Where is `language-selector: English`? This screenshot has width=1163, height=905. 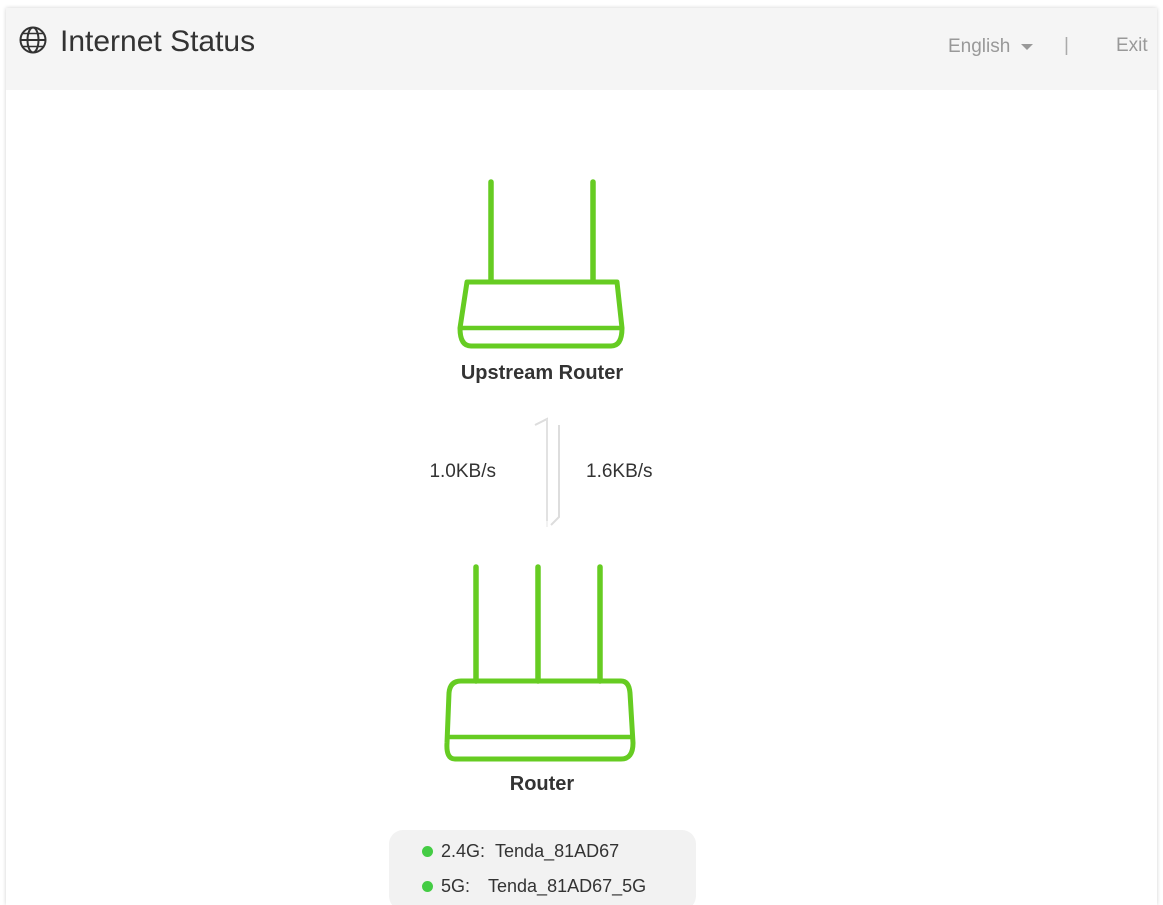 language-selector: English is located at coordinates (991, 47).